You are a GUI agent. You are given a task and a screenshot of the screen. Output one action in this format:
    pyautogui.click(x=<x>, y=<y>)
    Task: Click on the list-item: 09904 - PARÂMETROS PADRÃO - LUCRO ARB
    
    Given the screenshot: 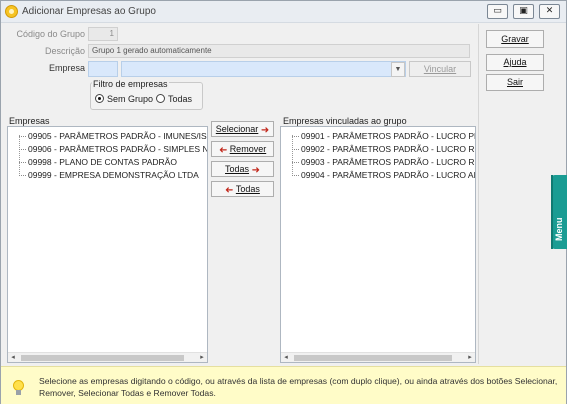 What is the action you would take?
    pyautogui.click(x=383, y=175)
    